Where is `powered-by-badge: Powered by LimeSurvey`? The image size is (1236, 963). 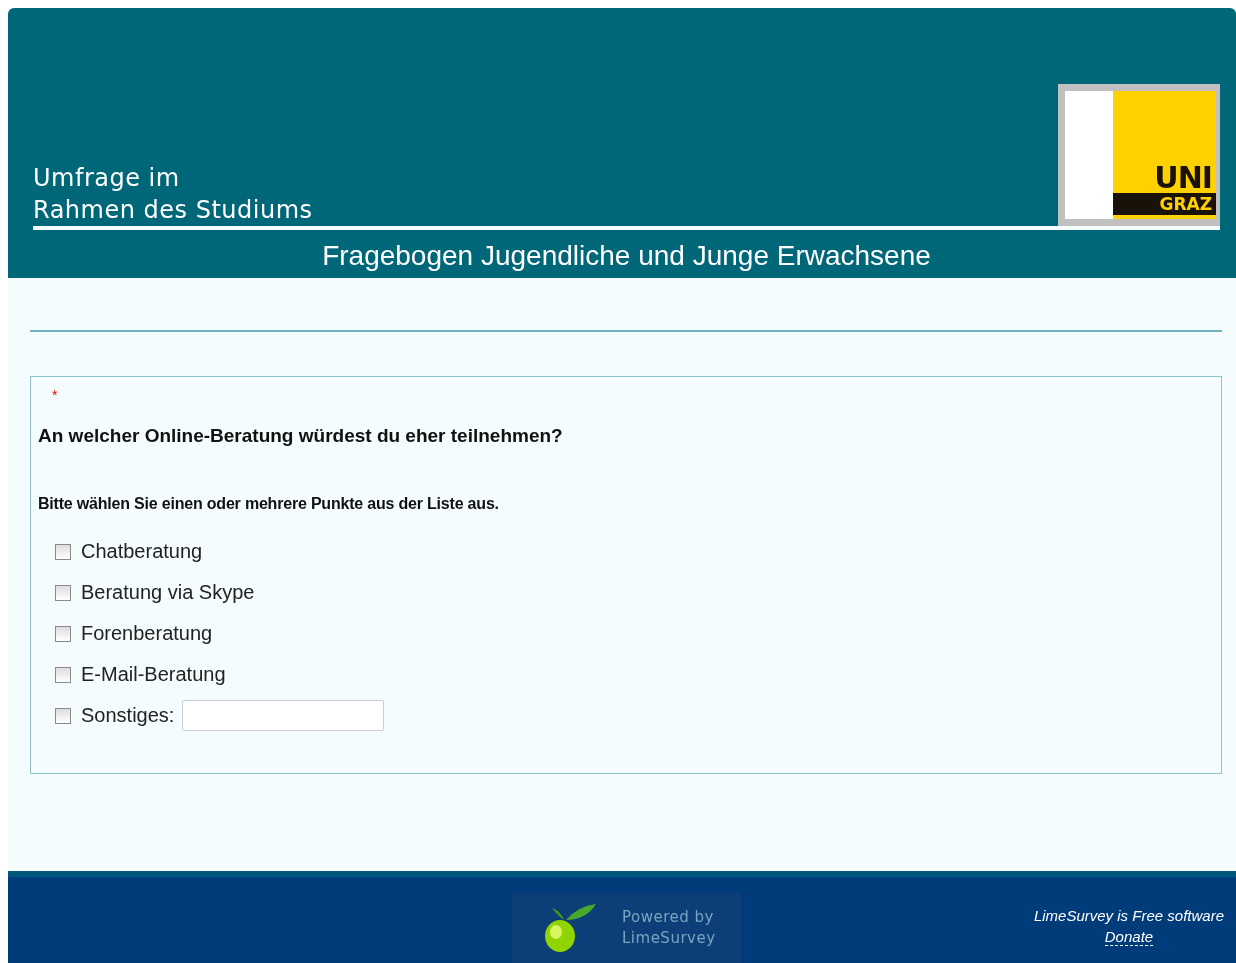
powered-by-badge: Powered by LimeSurvey is located at coordinates (626, 928).